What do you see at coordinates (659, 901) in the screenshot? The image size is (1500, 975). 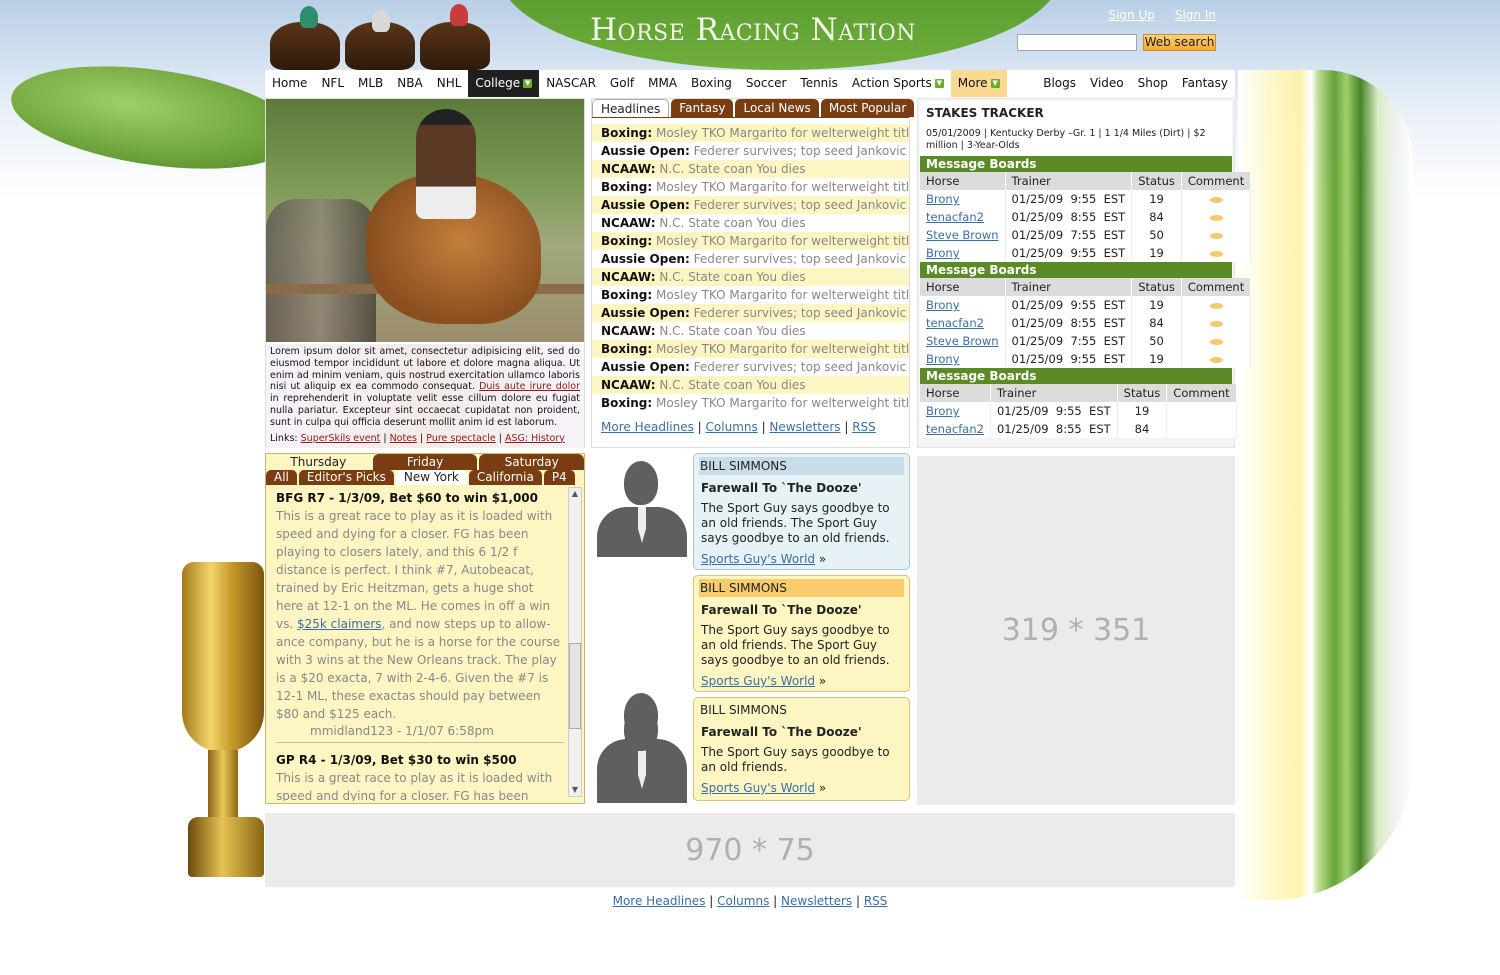 I see `footer-more-headlines-link: More Headlines` at bounding box center [659, 901].